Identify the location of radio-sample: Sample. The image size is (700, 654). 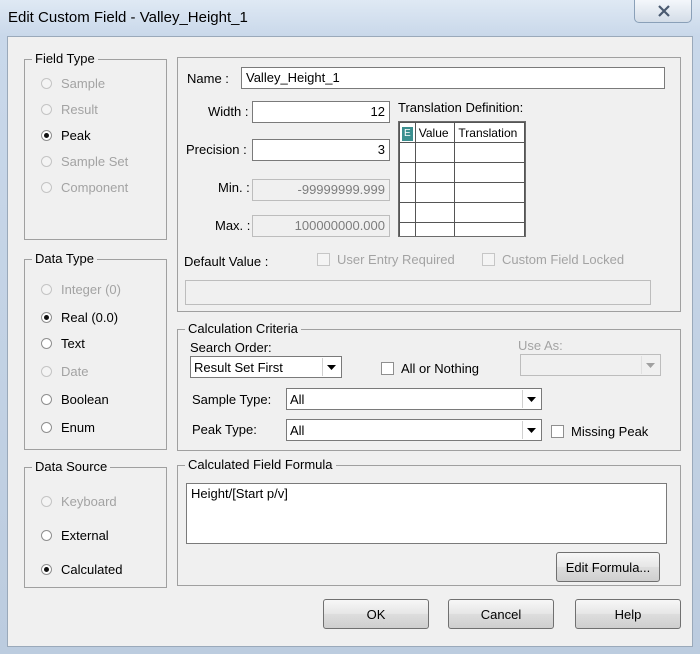
(73, 83).